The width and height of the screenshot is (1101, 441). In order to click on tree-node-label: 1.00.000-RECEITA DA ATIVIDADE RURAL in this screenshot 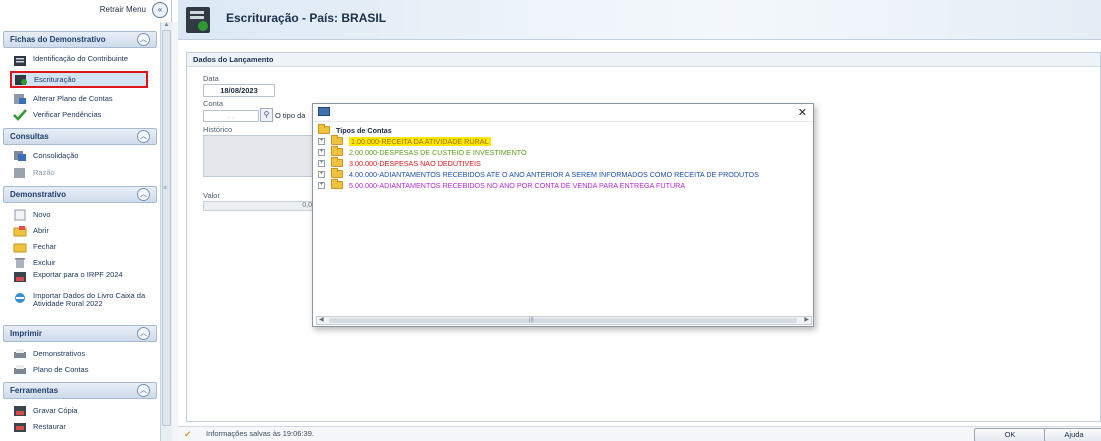, I will do `click(420, 141)`.